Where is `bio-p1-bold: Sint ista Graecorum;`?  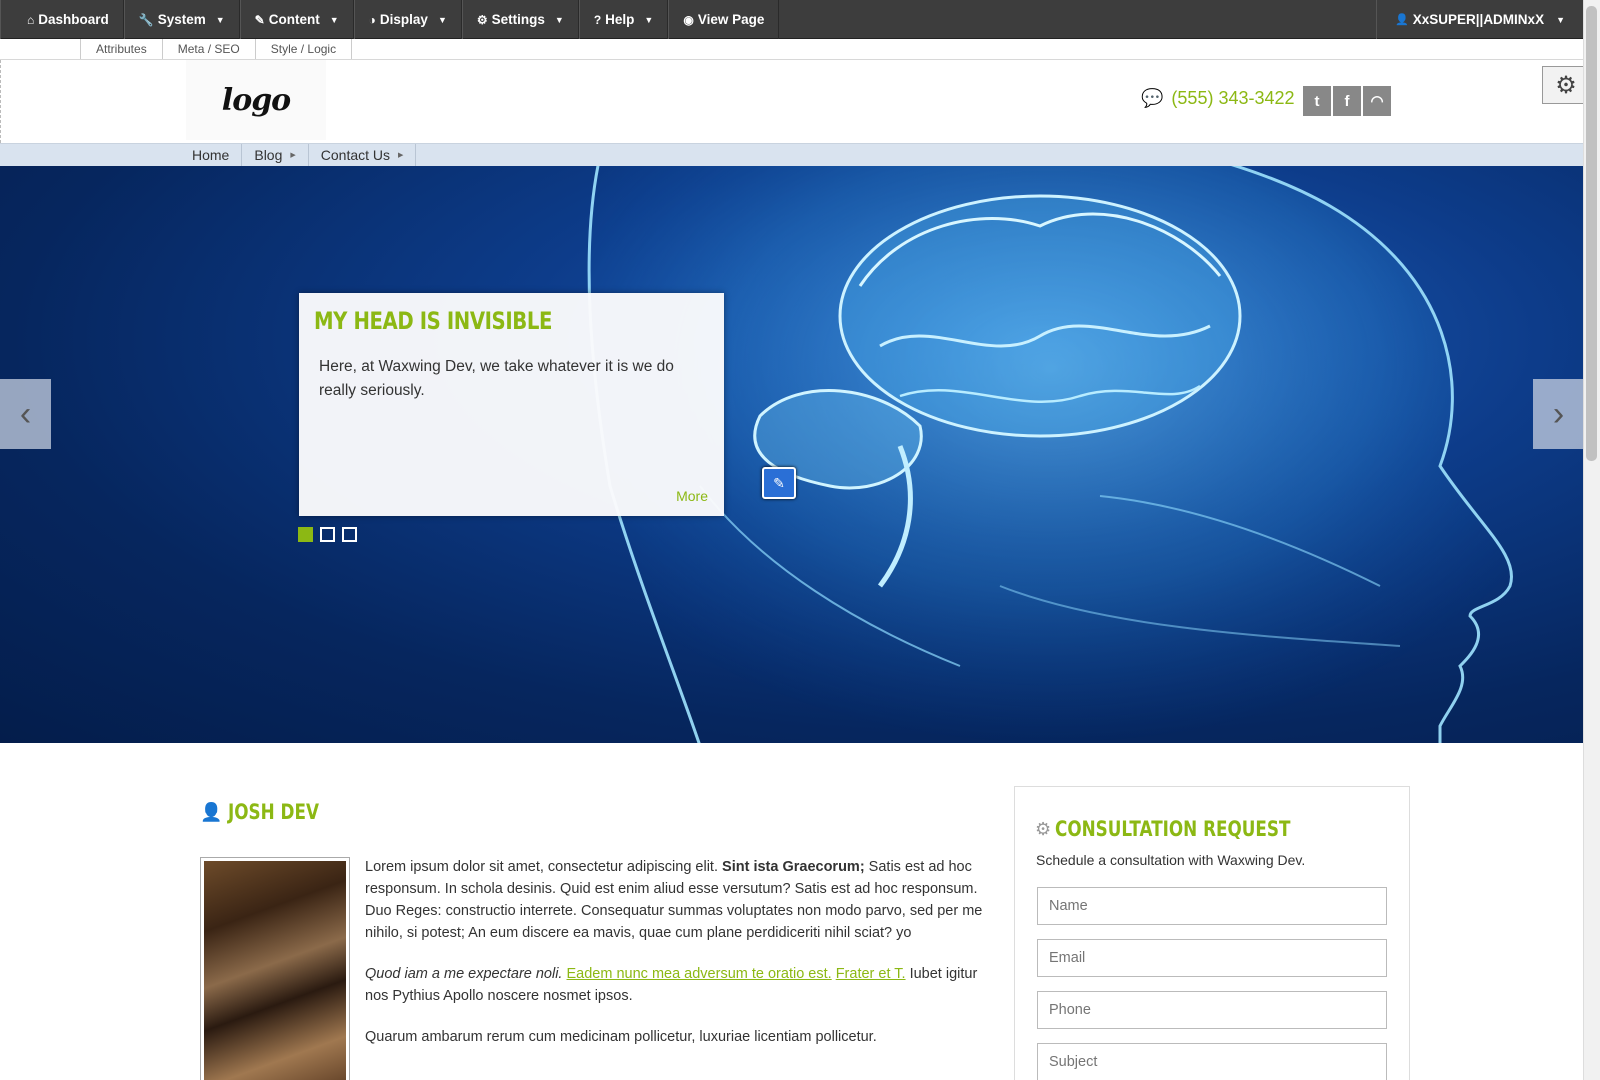
bio-p1-bold: Sint ista Graecorum; is located at coordinates (793, 867).